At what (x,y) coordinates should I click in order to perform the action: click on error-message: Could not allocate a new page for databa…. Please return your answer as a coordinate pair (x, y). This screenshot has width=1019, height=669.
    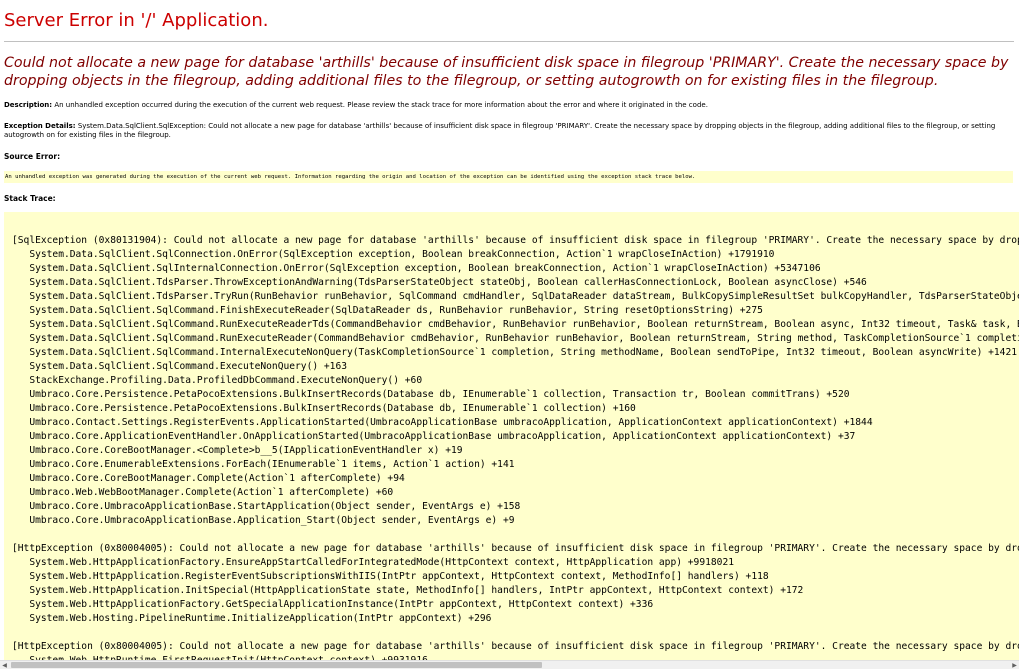
    Looking at the image, I should click on (506, 72).